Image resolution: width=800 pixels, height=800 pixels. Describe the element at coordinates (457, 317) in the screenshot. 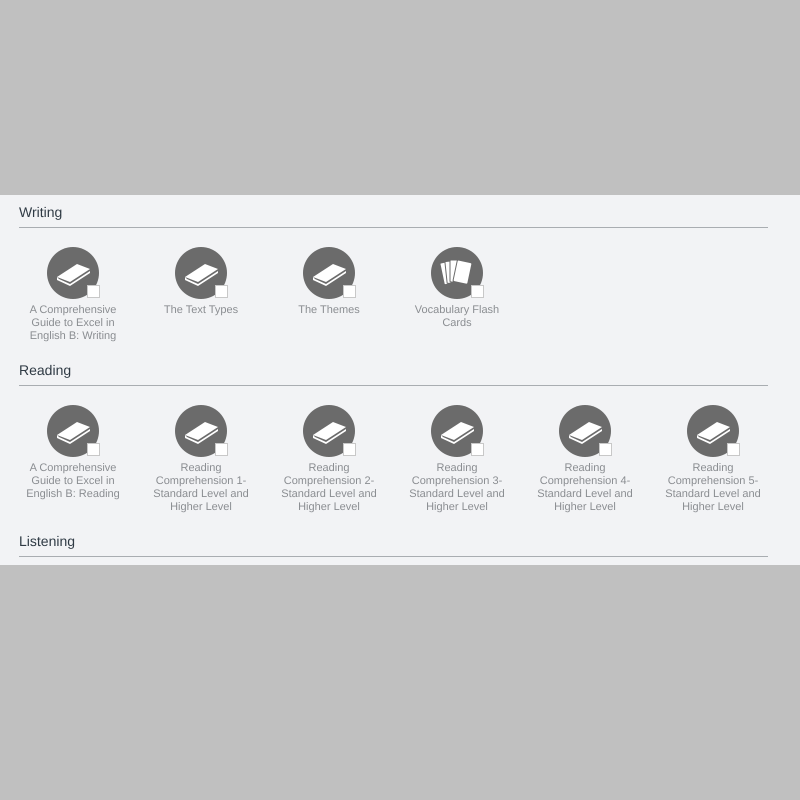

I see `resource-label: Vocabulary Flash Cards` at that location.